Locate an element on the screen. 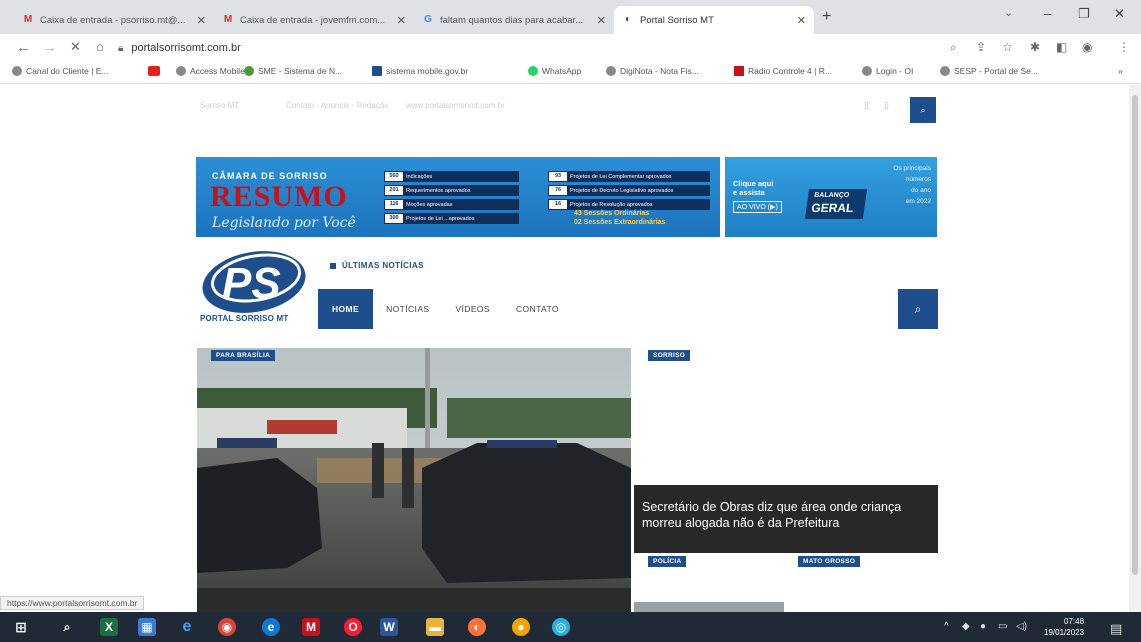 This screenshot has height=642, width=1141. edge-icon: e is located at coordinates (271, 627).